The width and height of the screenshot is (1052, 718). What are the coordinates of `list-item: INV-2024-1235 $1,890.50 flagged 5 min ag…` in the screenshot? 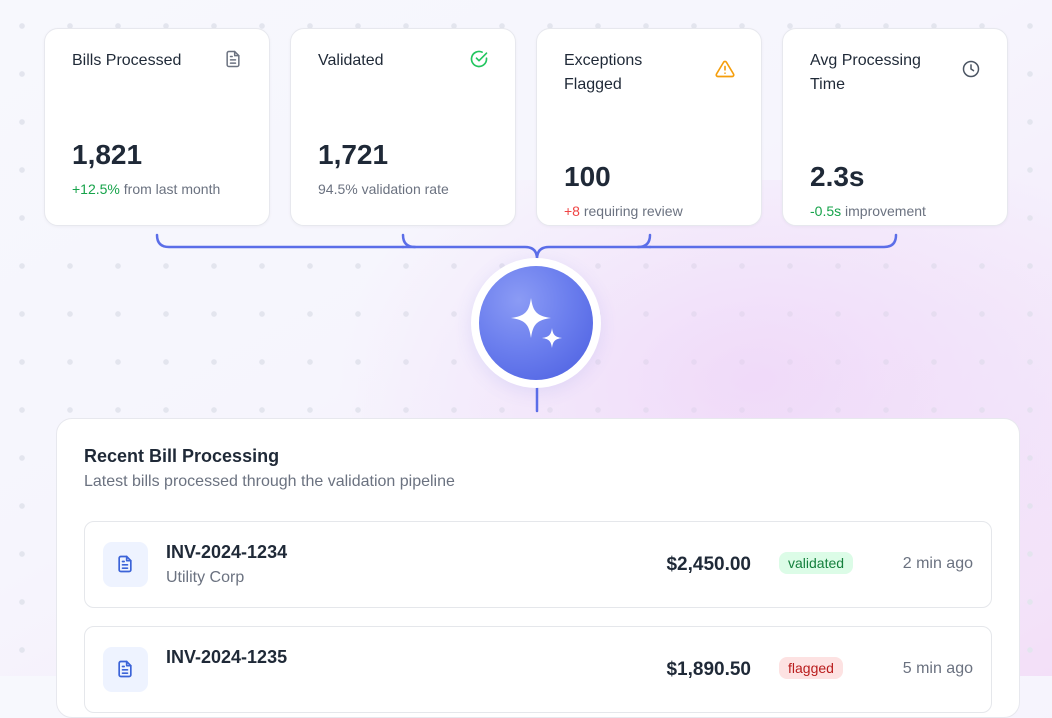 It's located at (538, 669).